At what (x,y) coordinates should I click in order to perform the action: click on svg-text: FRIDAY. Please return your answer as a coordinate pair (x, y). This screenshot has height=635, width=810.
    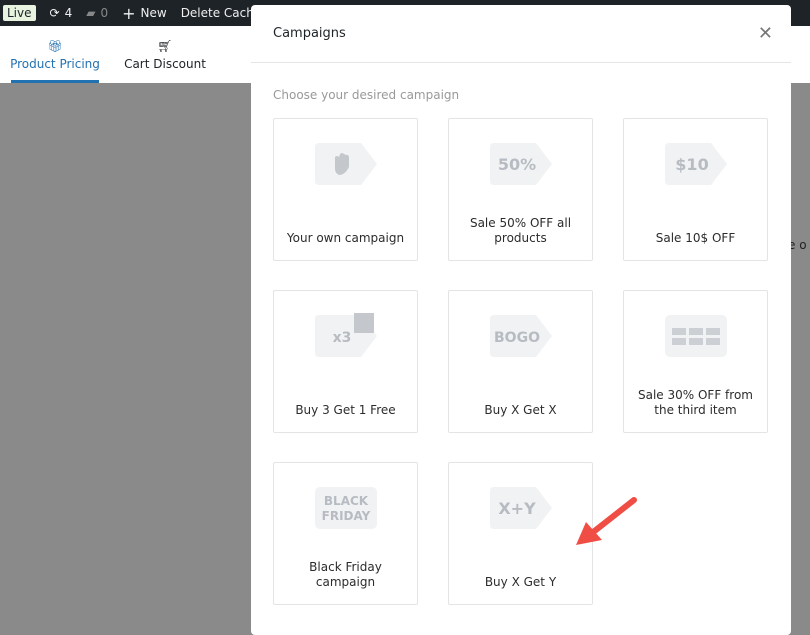
    Looking at the image, I should click on (346, 516).